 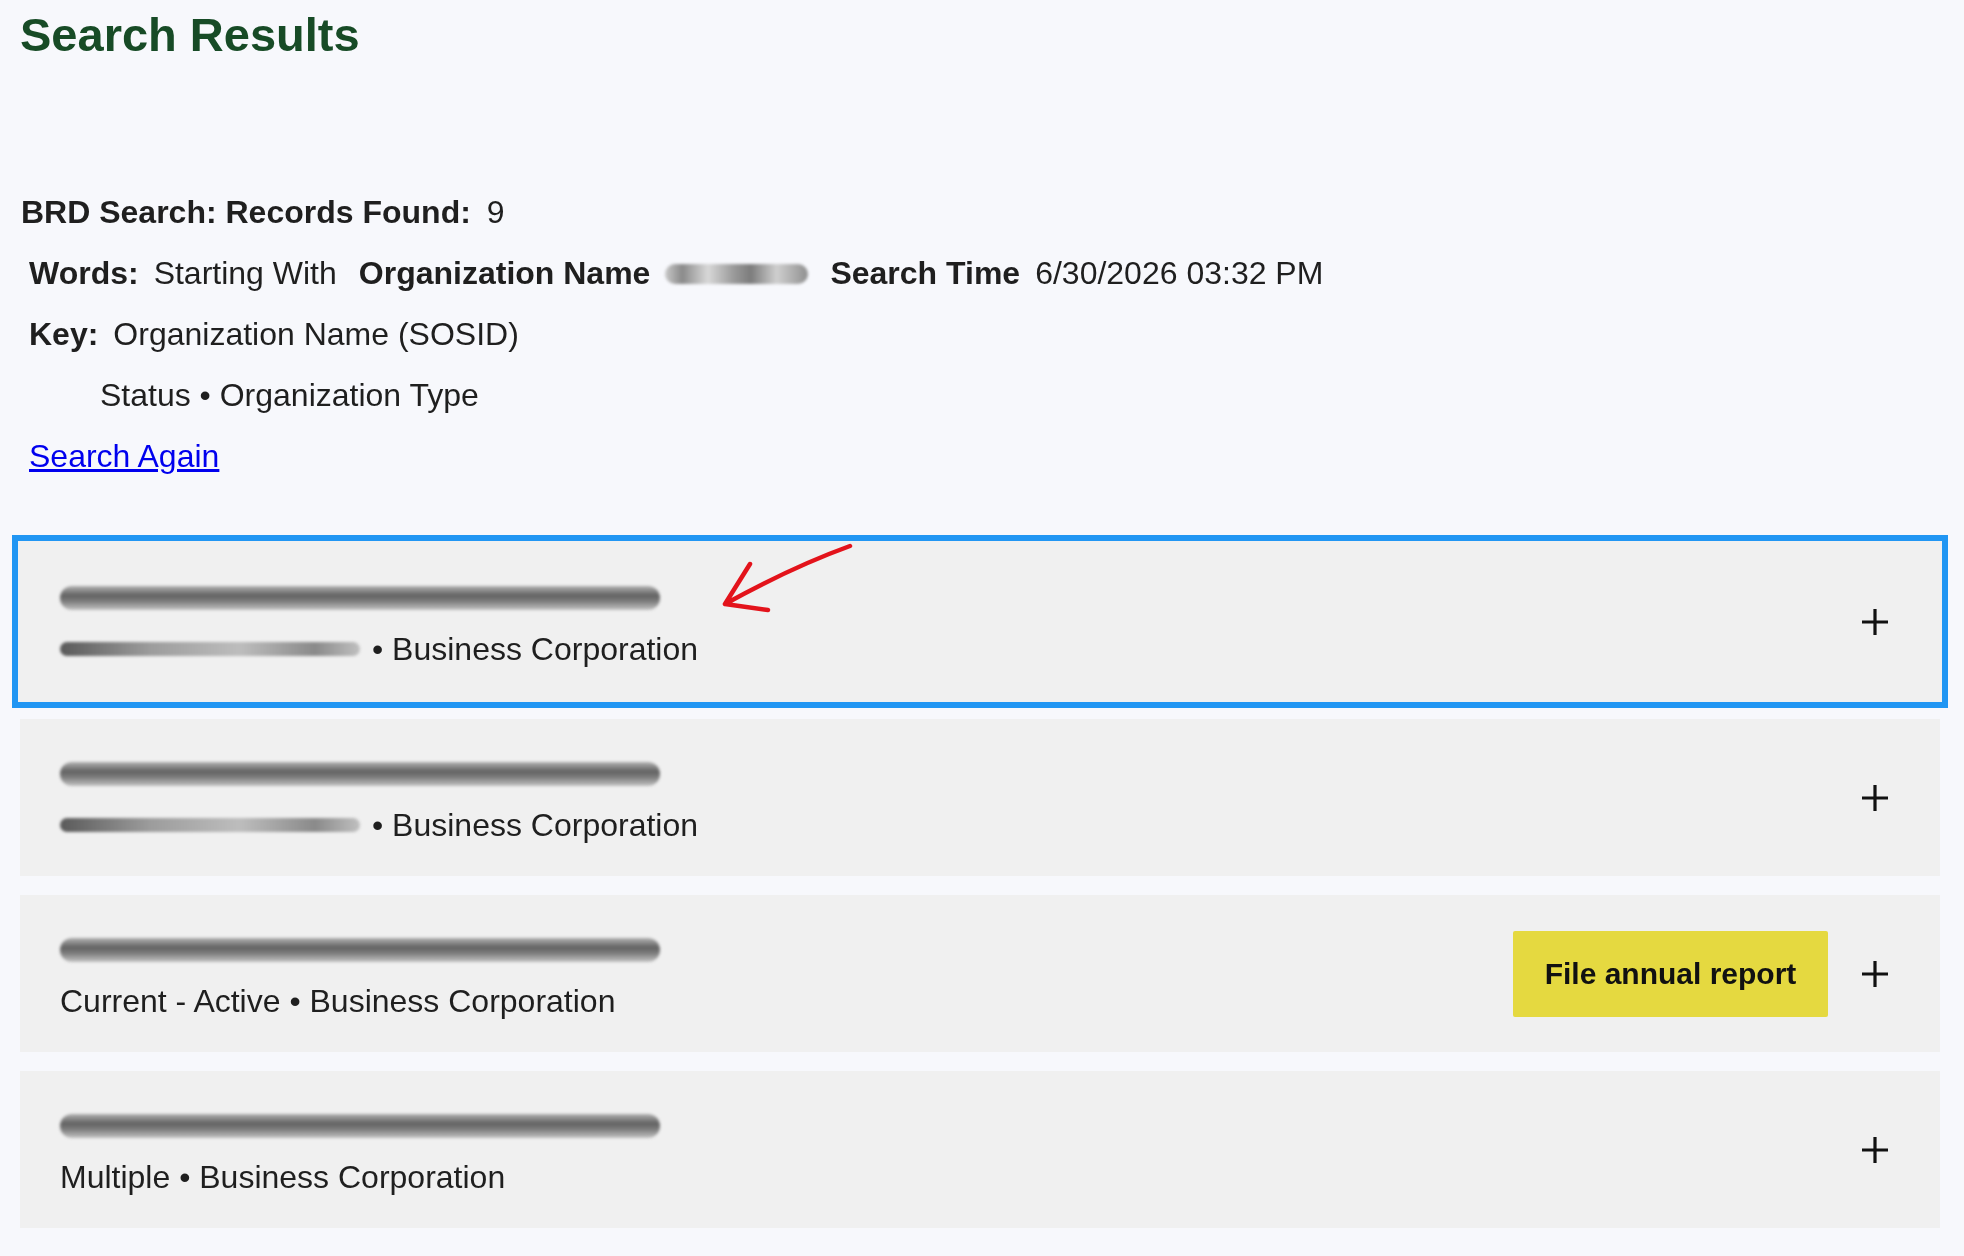 What do you see at coordinates (338, 1000) in the screenshot?
I see `result-details: Current - Active • Business Corporation` at bounding box center [338, 1000].